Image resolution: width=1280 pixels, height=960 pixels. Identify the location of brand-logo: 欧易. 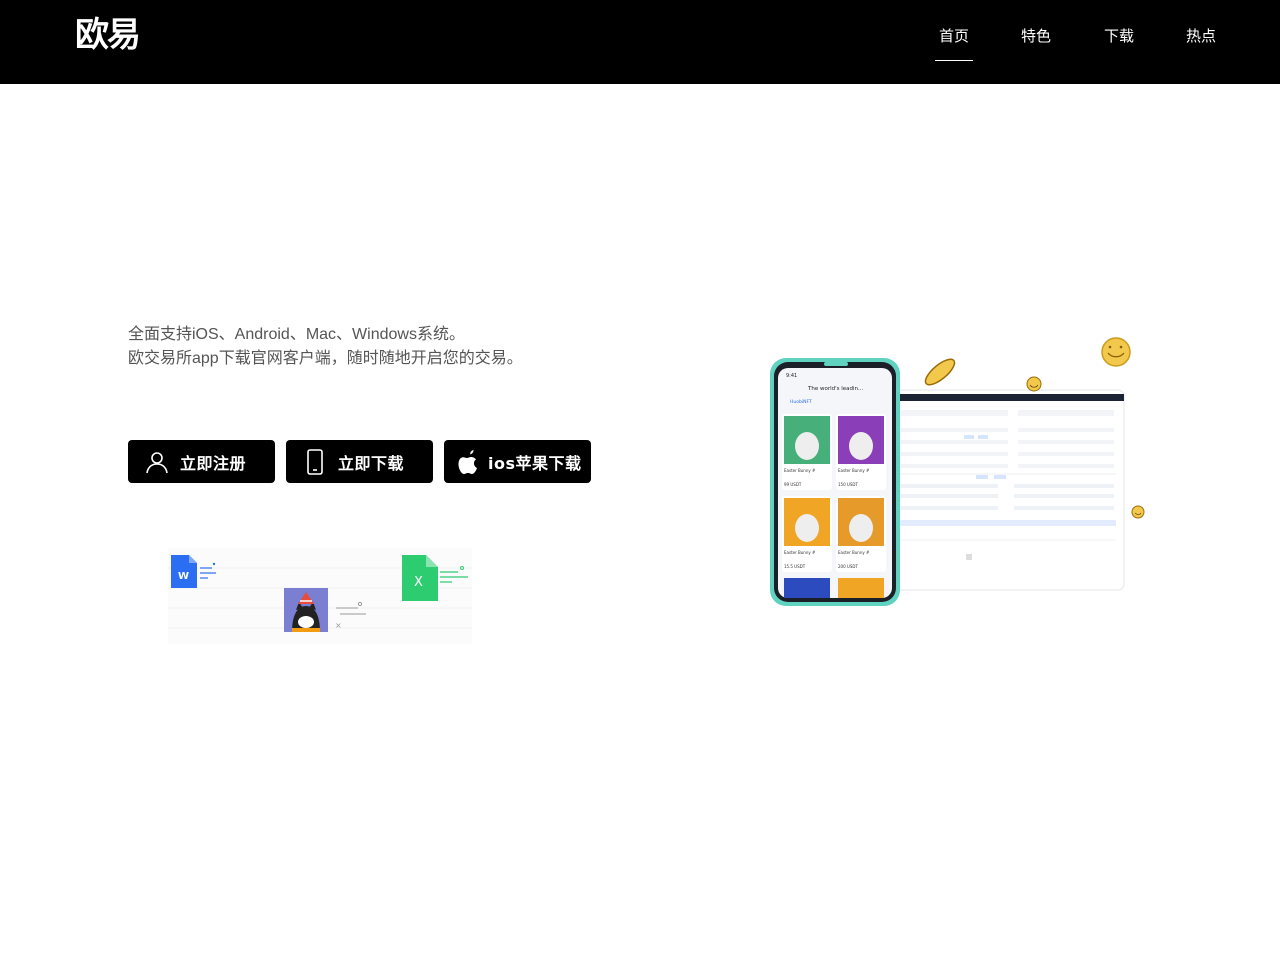
(108, 35).